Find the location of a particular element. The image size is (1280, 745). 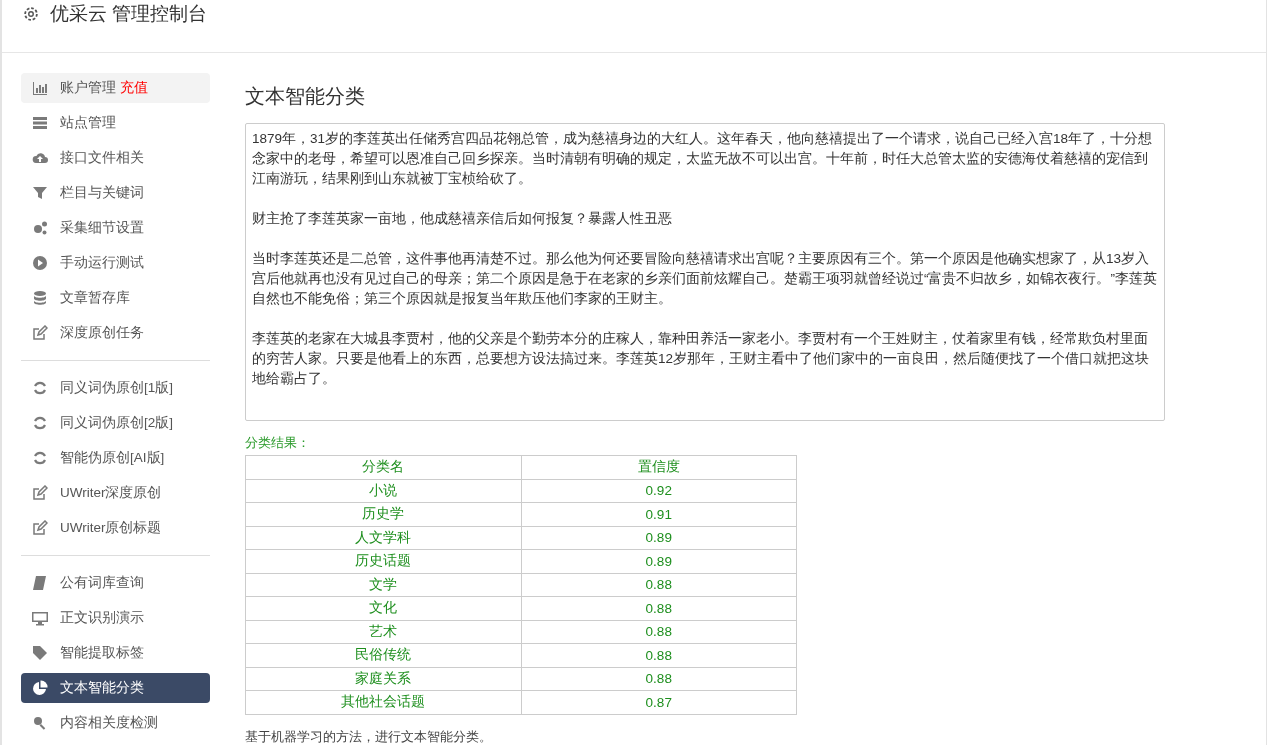

table-cell: 民俗传统 is located at coordinates (383, 655).